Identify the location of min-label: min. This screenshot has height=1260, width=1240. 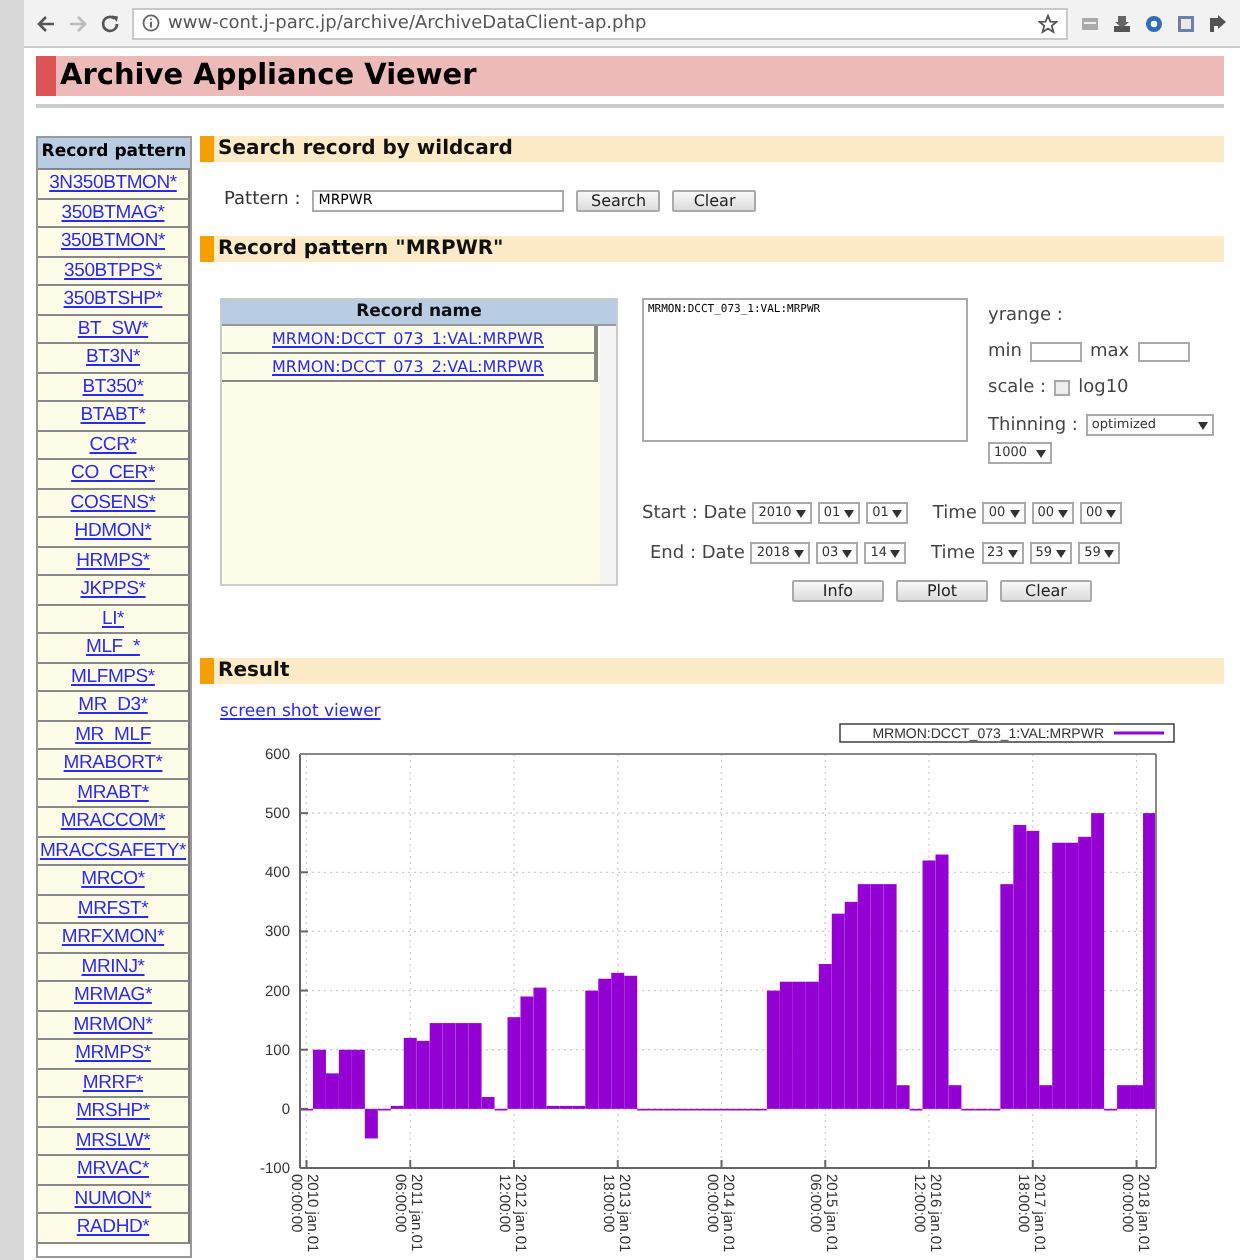
(1005, 352).